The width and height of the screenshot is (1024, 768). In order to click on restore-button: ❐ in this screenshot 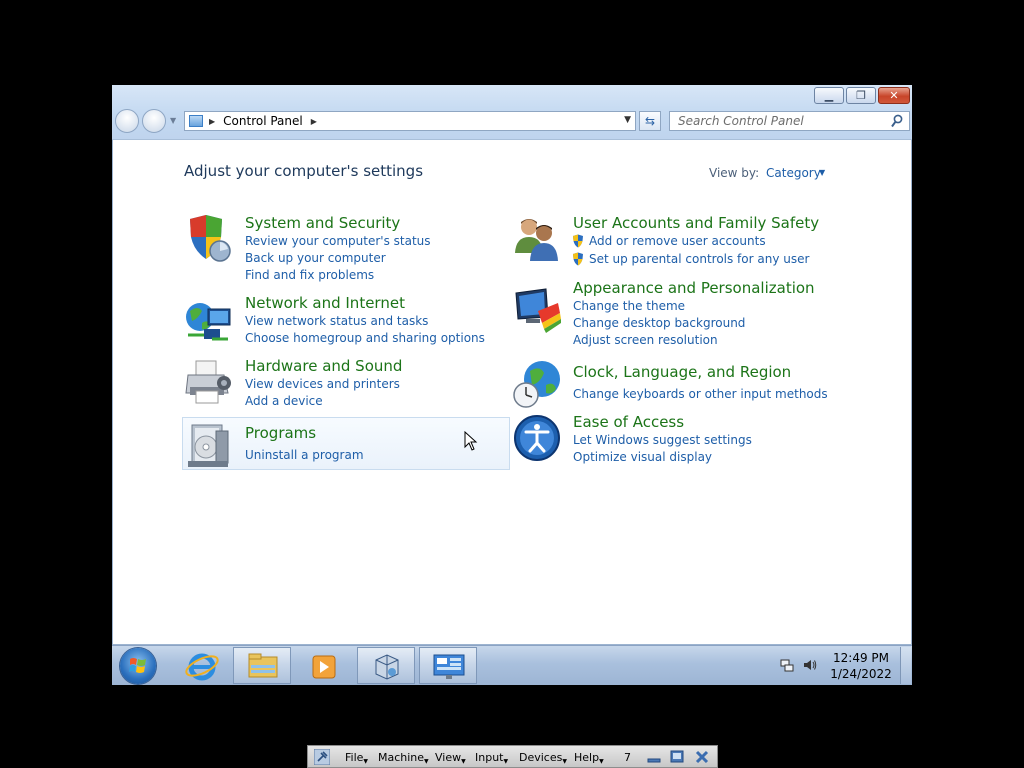, I will do `click(861, 95)`.